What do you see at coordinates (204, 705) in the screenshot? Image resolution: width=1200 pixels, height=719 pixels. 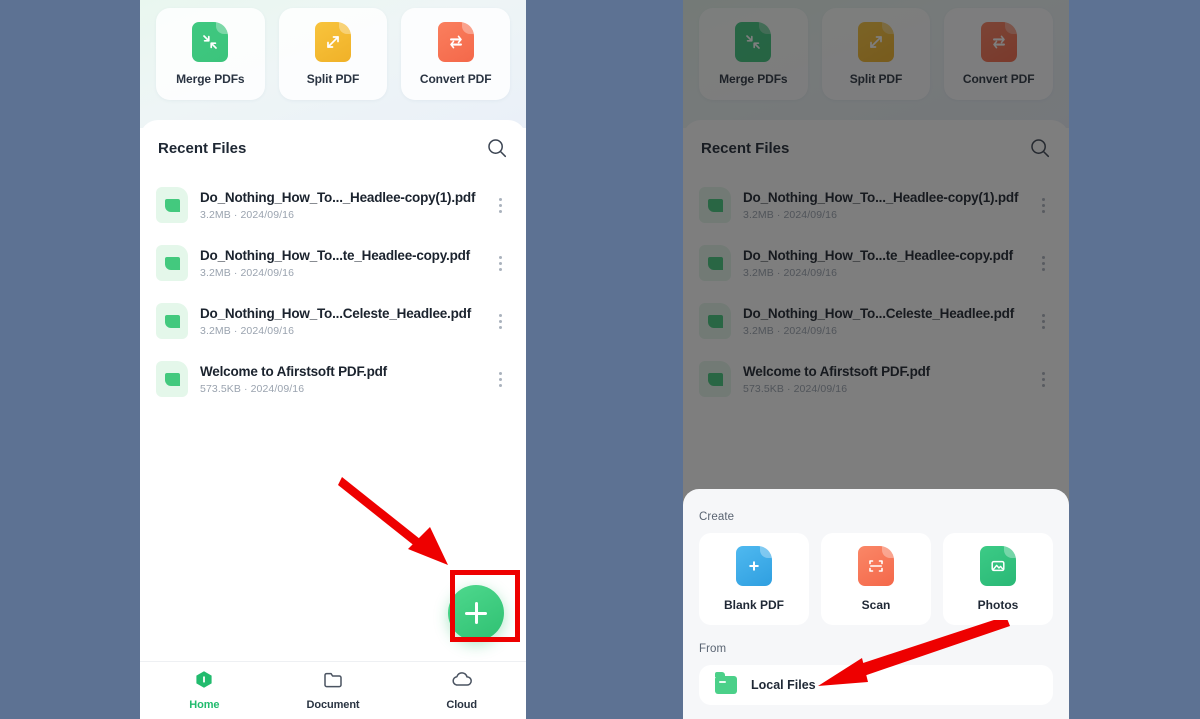 I see `tab-label: Home` at bounding box center [204, 705].